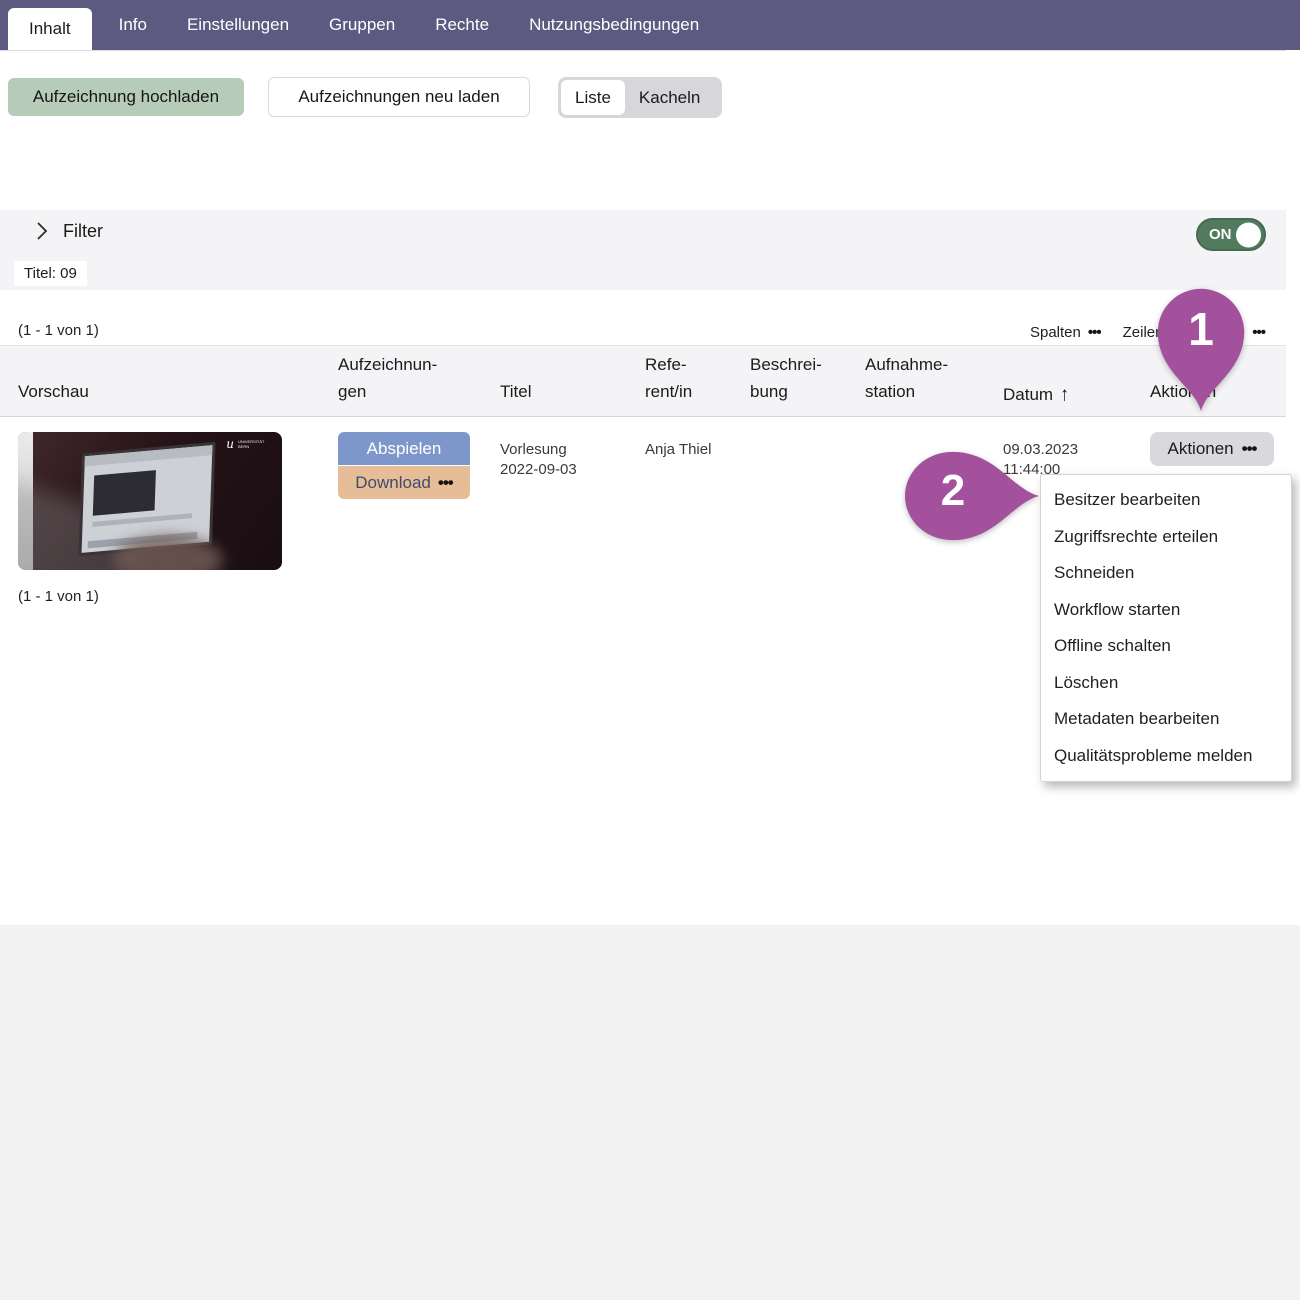 The image size is (1300, 1300). I want to click on more-ellipsis-icon: •••, so click(1259, 332).